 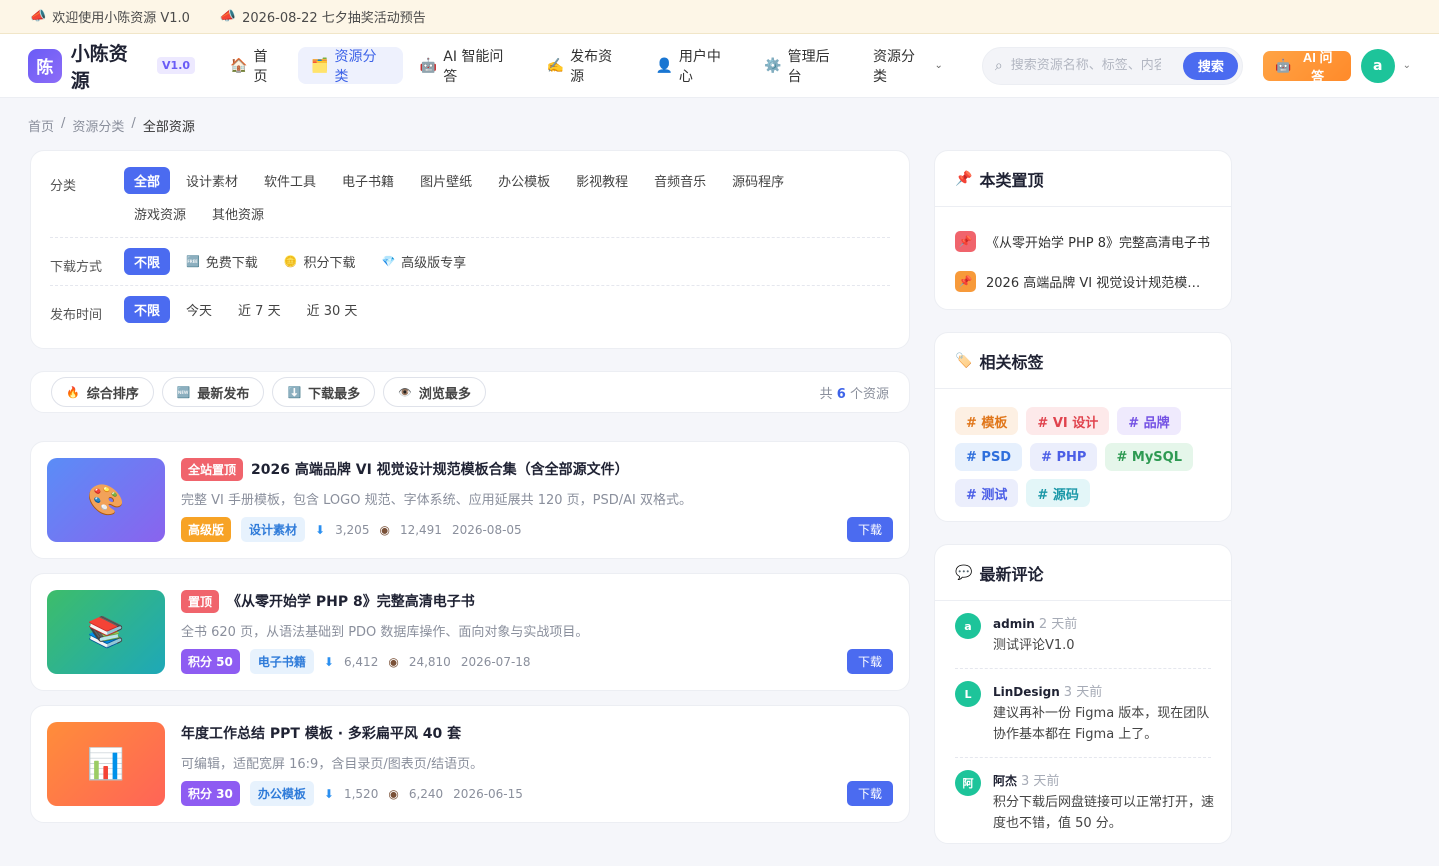 What do you see at coordinates (1083, 641) in the screenshot?
I see `comment-item: a admin 2 天前 测试评论V1.0` at bounding box center [1083, 641].